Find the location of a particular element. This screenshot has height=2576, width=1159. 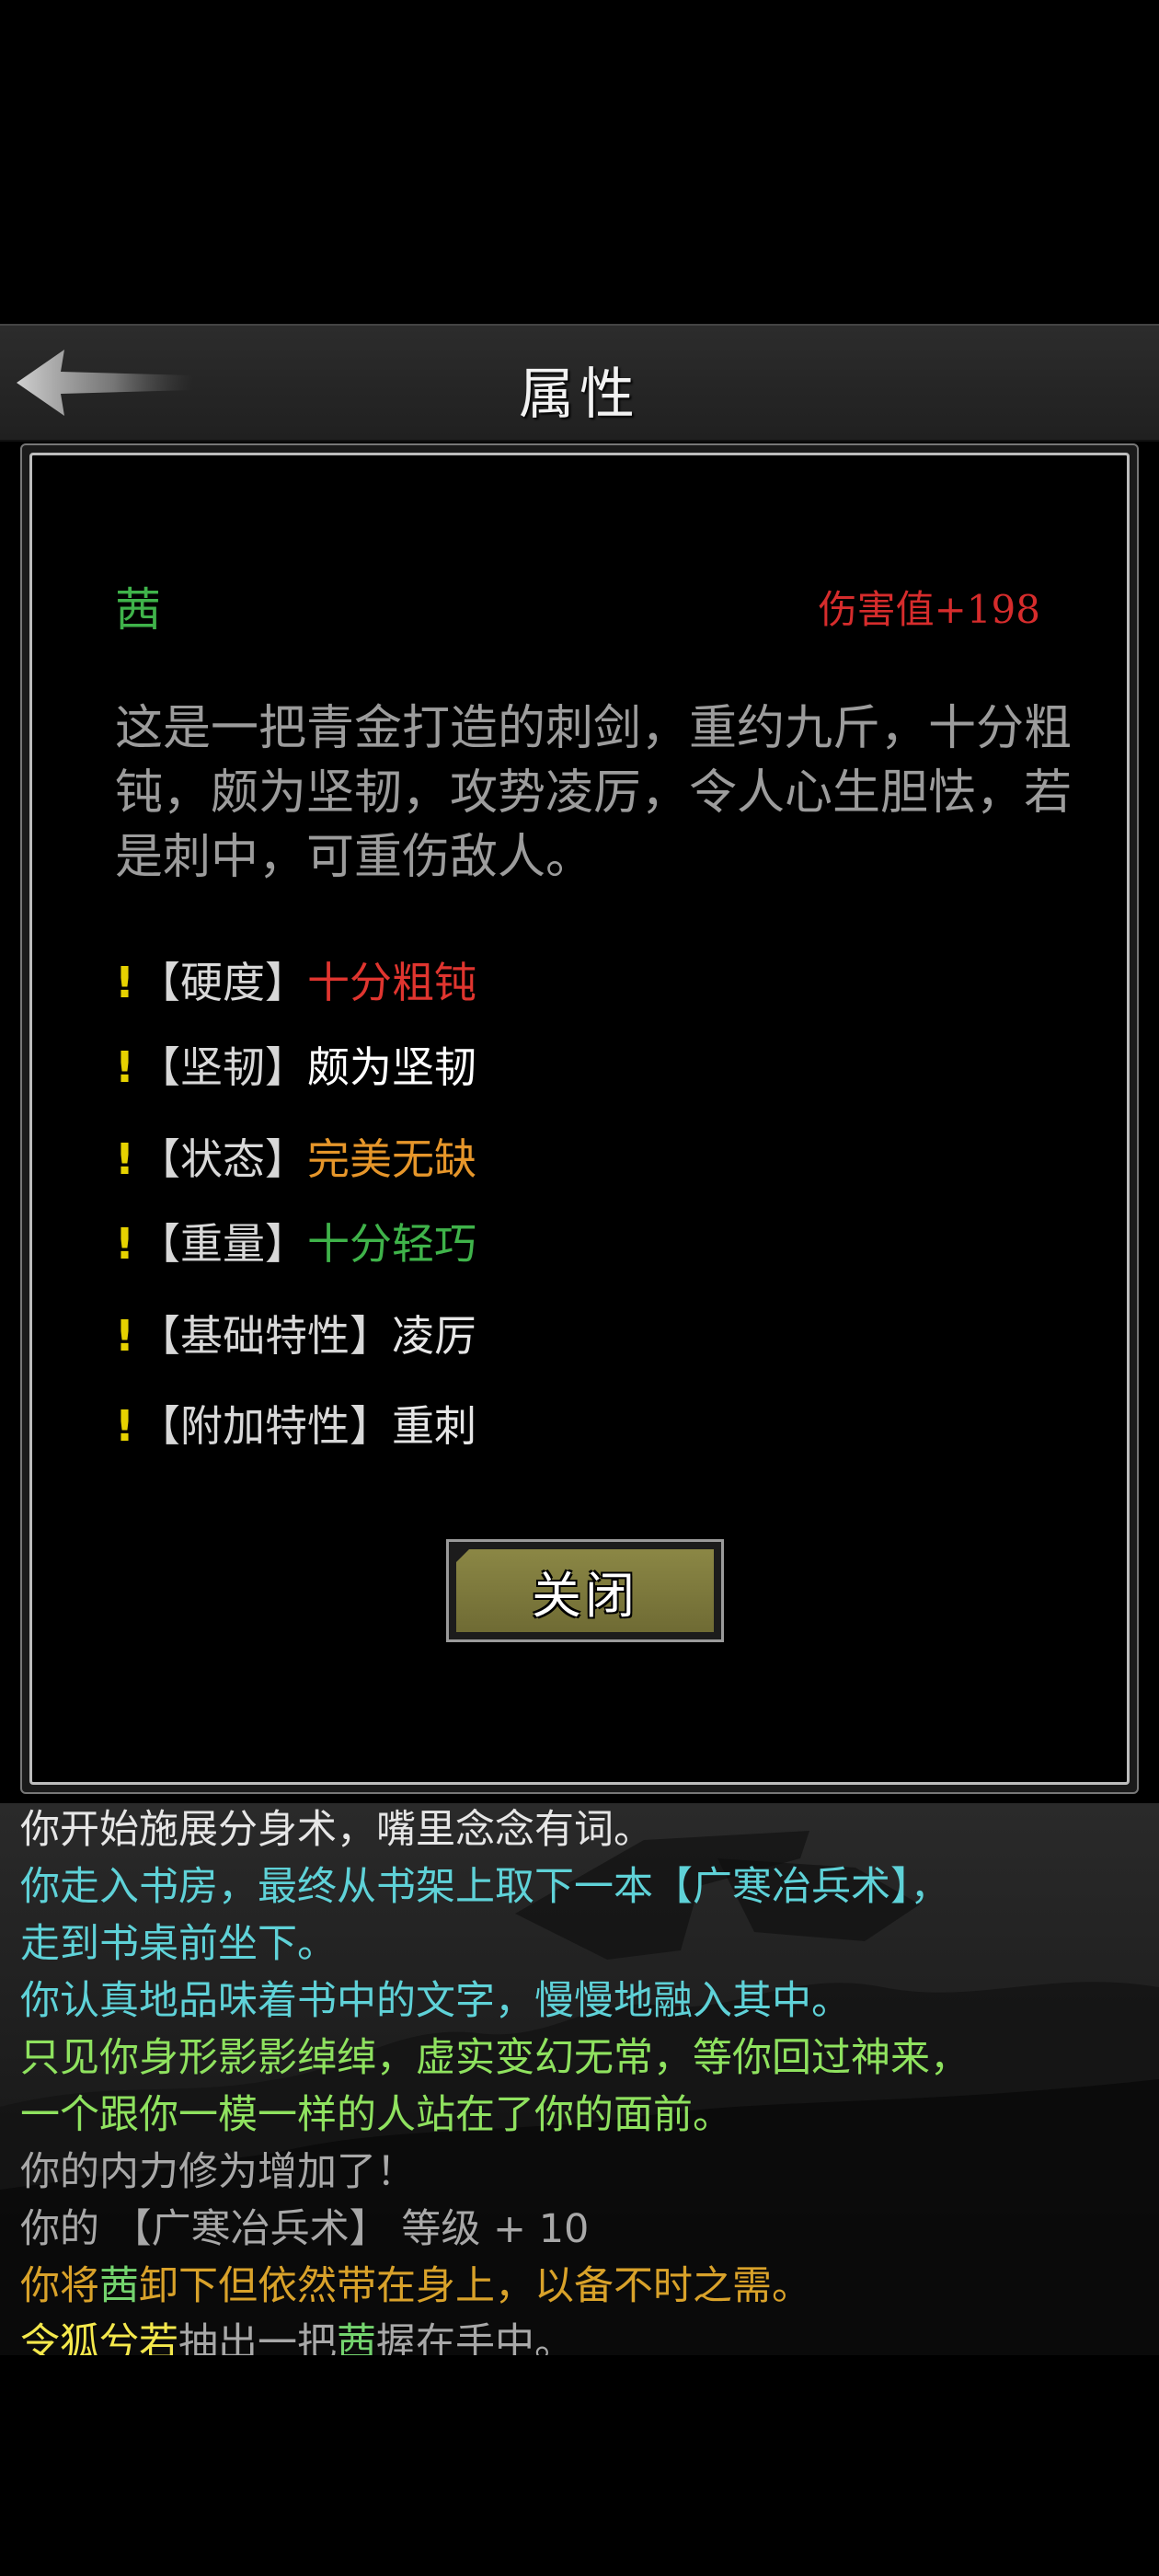

attribute-key: 【坚韧】 is located at coordinates (222, 1067).